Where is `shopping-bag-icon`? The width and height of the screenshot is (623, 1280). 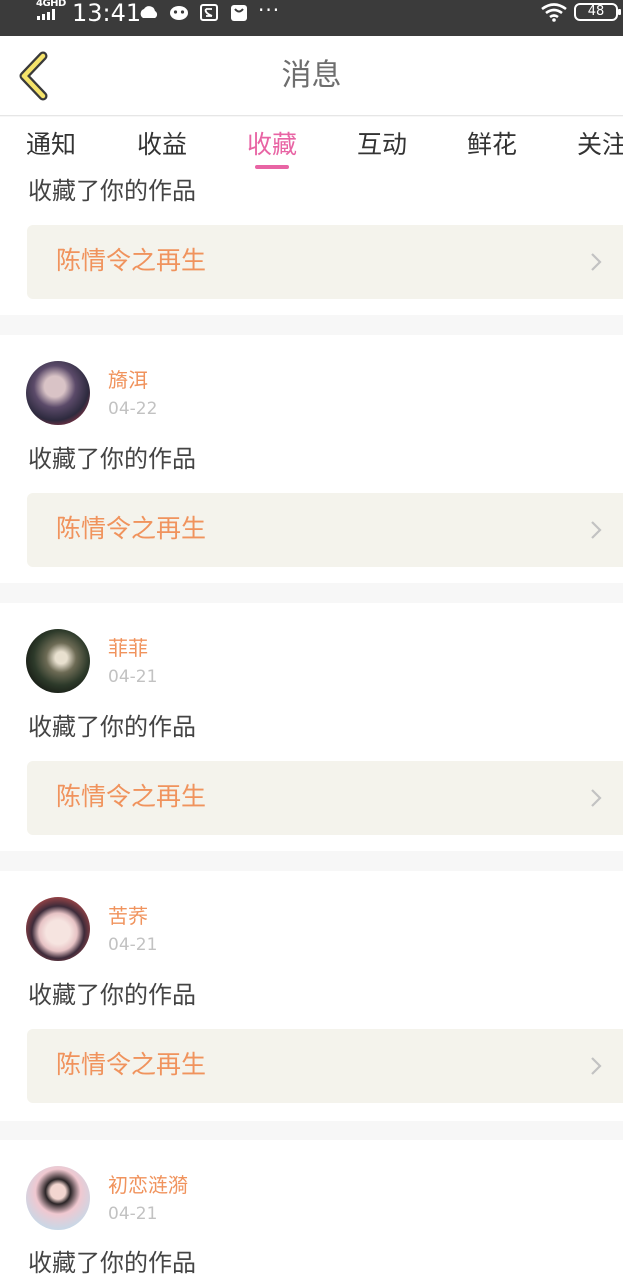 shopping-bag-icon is located at coordinates (239, 13).